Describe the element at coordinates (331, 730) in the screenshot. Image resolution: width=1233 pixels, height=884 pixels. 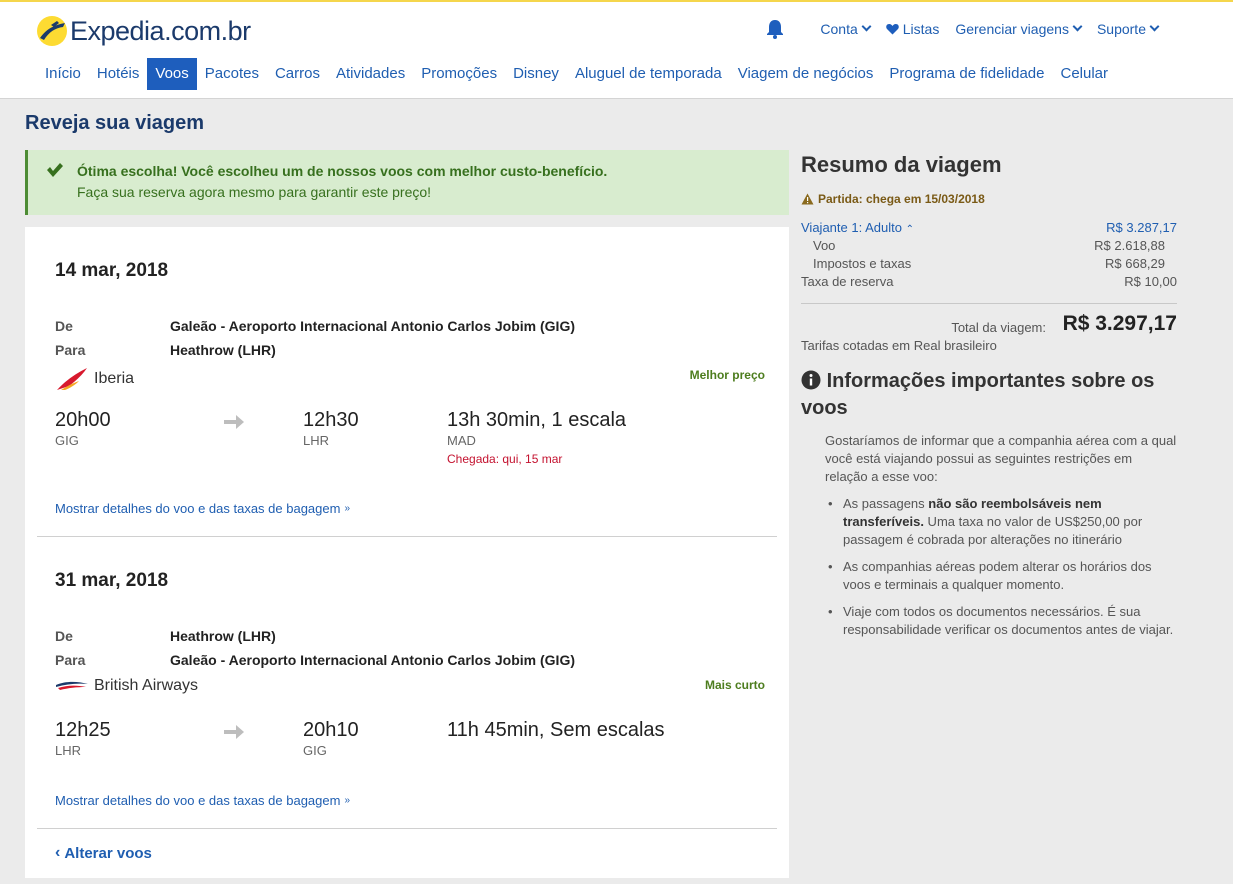
I see `arrive-time: 20h10` at that location.